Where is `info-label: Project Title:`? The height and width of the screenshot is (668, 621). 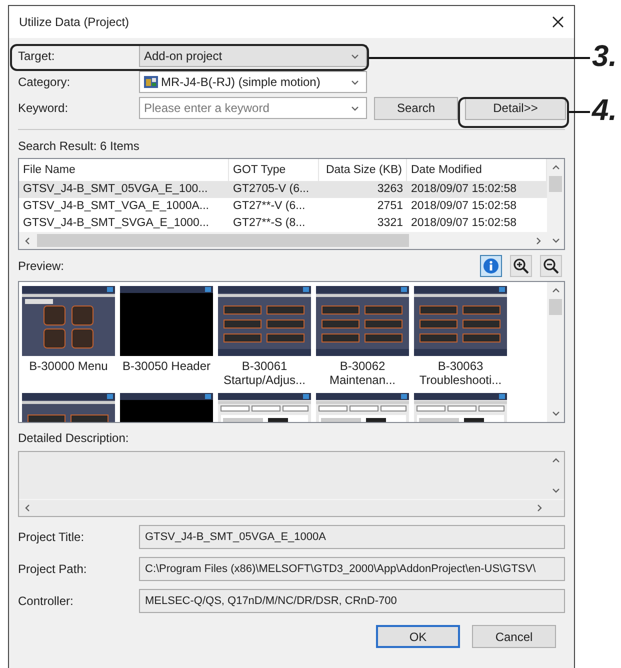 info-label: Project Title: is located at coordinates (52, 537).